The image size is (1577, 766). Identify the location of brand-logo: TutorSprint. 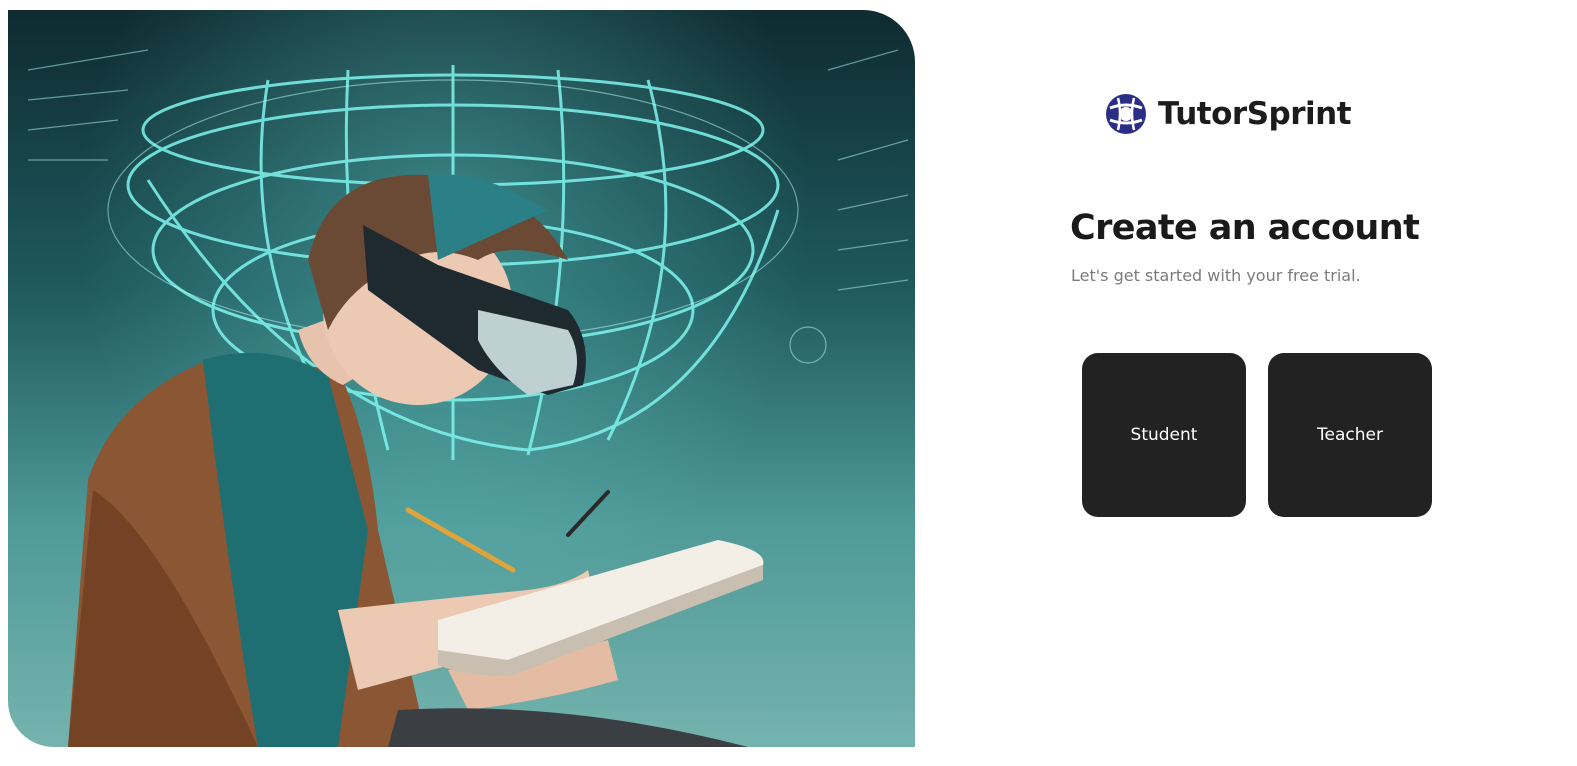
(1228, 114).